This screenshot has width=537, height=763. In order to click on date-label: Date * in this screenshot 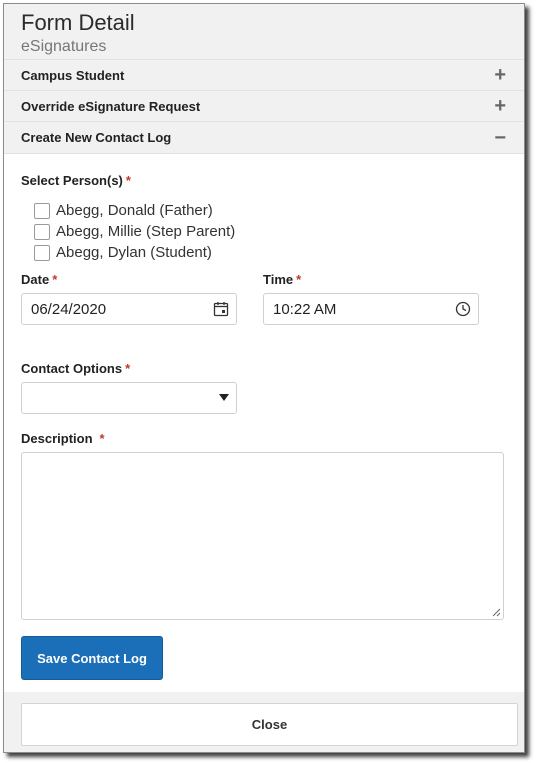, I will do `click(39, 279)`.